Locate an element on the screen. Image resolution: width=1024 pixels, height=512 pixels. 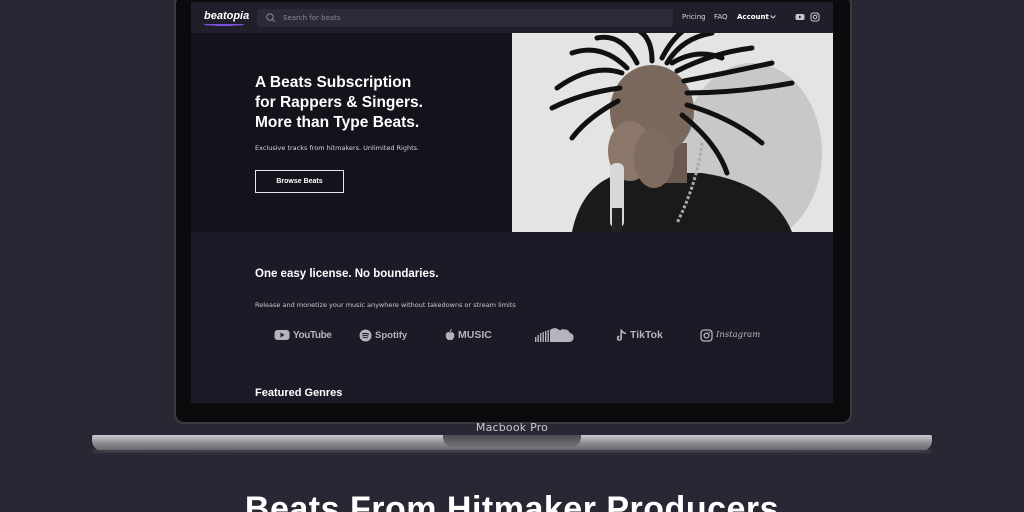
search-placeholder: Search for beats is located at coordinates (312, 18).